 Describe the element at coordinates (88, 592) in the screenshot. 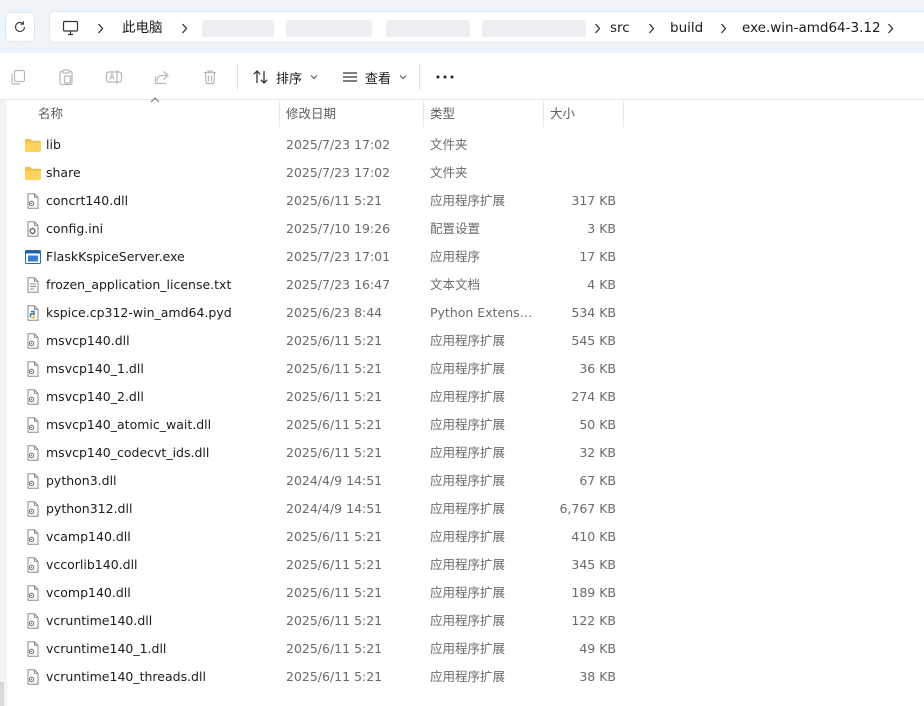

I see `file-name: vcomp140.dll` at that location.